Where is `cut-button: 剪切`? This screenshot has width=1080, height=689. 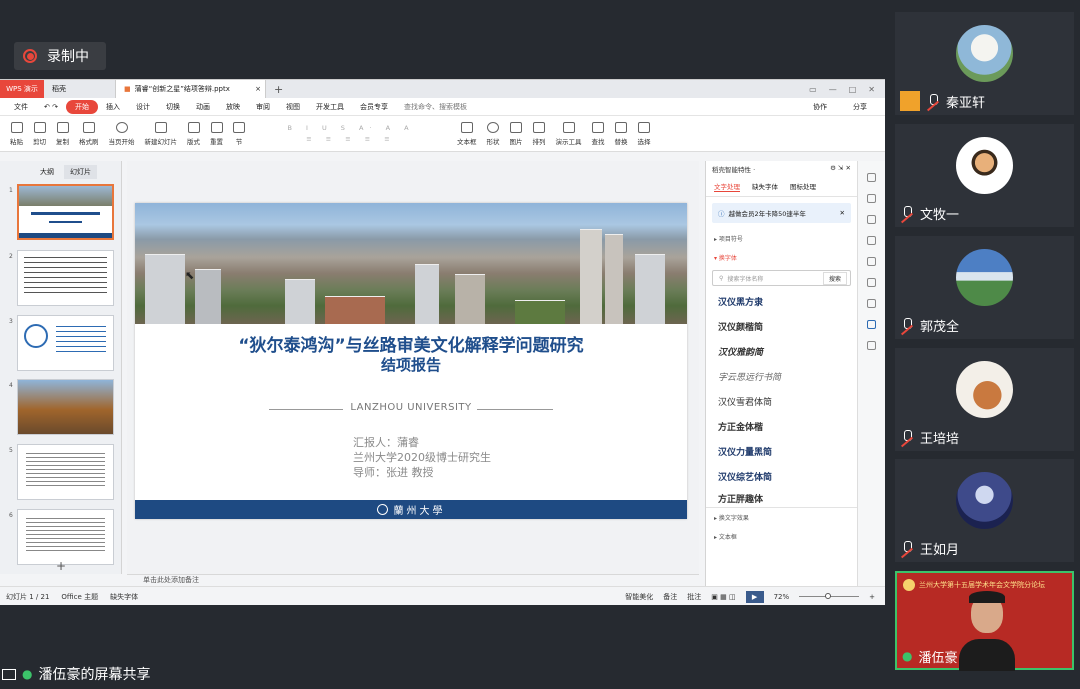 cut-button: 剪切 is located at coordinates (39, 133).